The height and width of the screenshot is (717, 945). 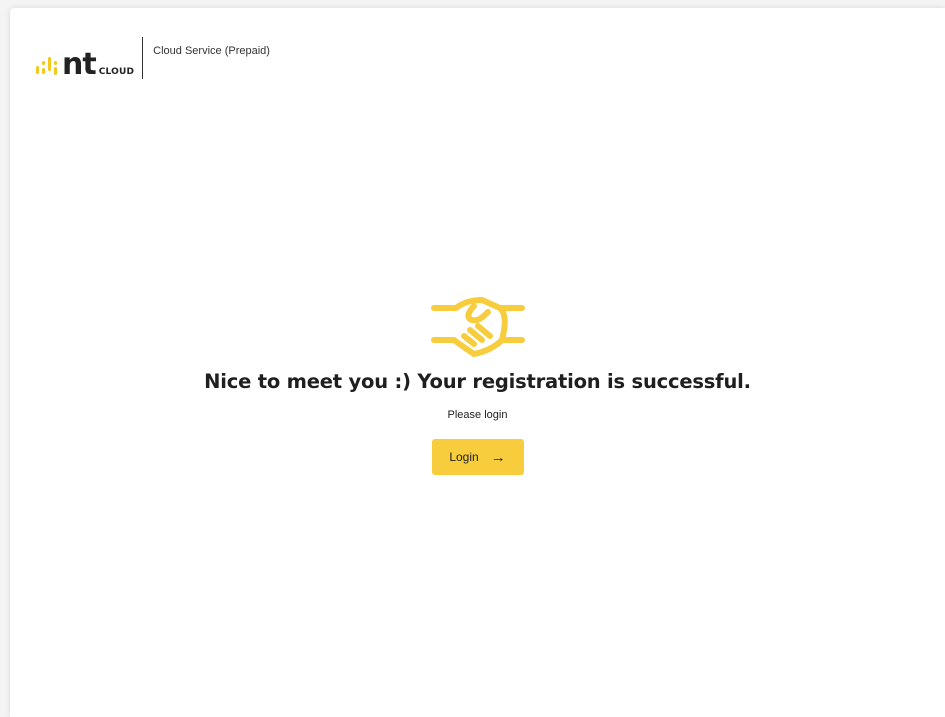 What do you see at coordinates (152, 58) in the screenshot?
I see `header: nt CLOUD Cloud Service (Prepaid)` at bounding box center [152, 58].